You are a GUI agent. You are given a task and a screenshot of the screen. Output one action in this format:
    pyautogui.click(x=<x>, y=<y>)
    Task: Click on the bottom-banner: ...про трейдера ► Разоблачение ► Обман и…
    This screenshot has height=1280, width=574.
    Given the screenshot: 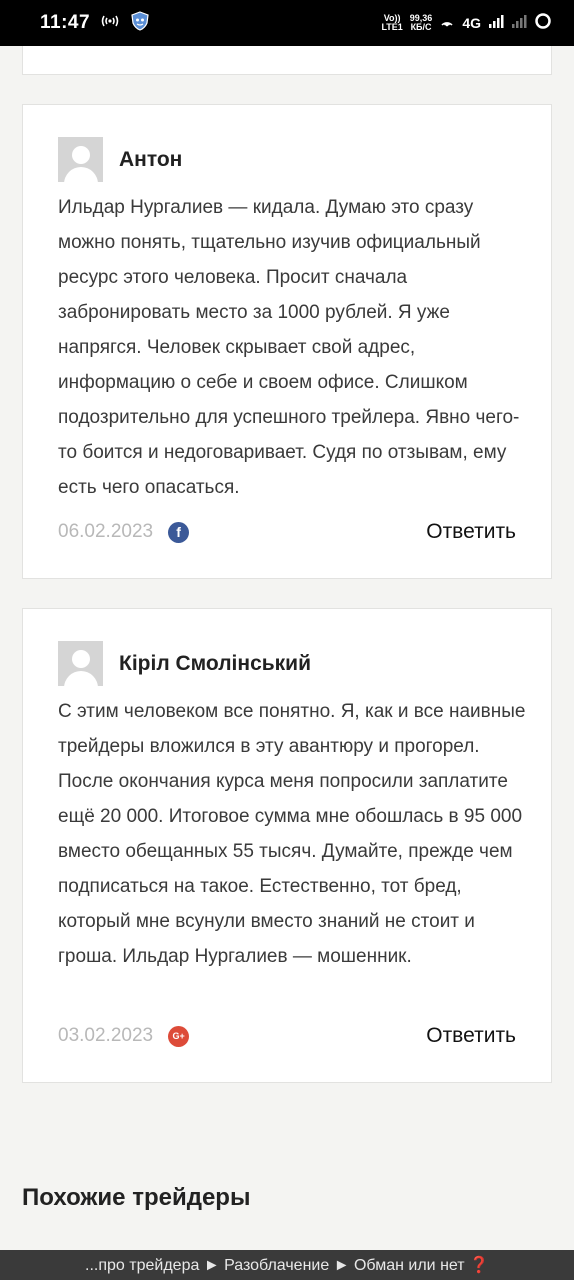 What is the action you would take?
    pyautogui.click(x=287, y=1265)
    